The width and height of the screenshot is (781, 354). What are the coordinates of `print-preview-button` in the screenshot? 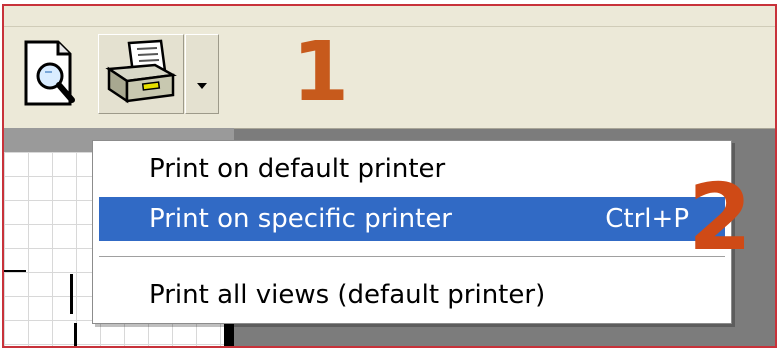 It's located at (54, 74).